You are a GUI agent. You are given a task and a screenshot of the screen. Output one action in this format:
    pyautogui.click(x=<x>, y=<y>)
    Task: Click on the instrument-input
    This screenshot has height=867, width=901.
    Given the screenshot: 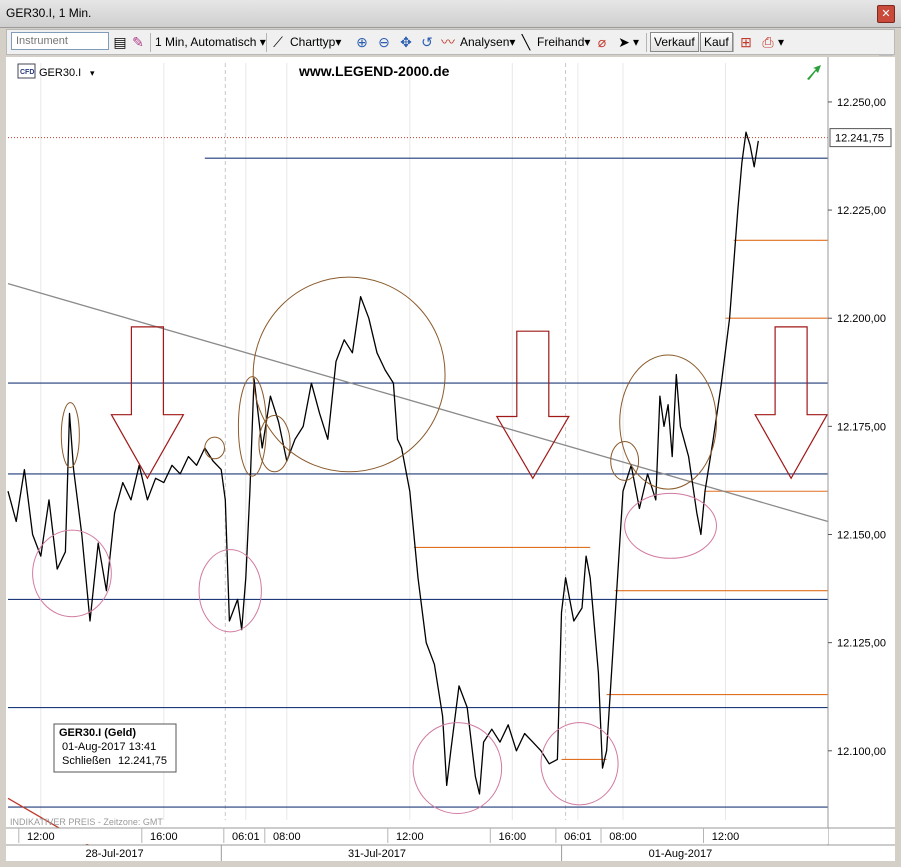 What is the action you would take?
    pyautogui.click(x=60, y=41)
    